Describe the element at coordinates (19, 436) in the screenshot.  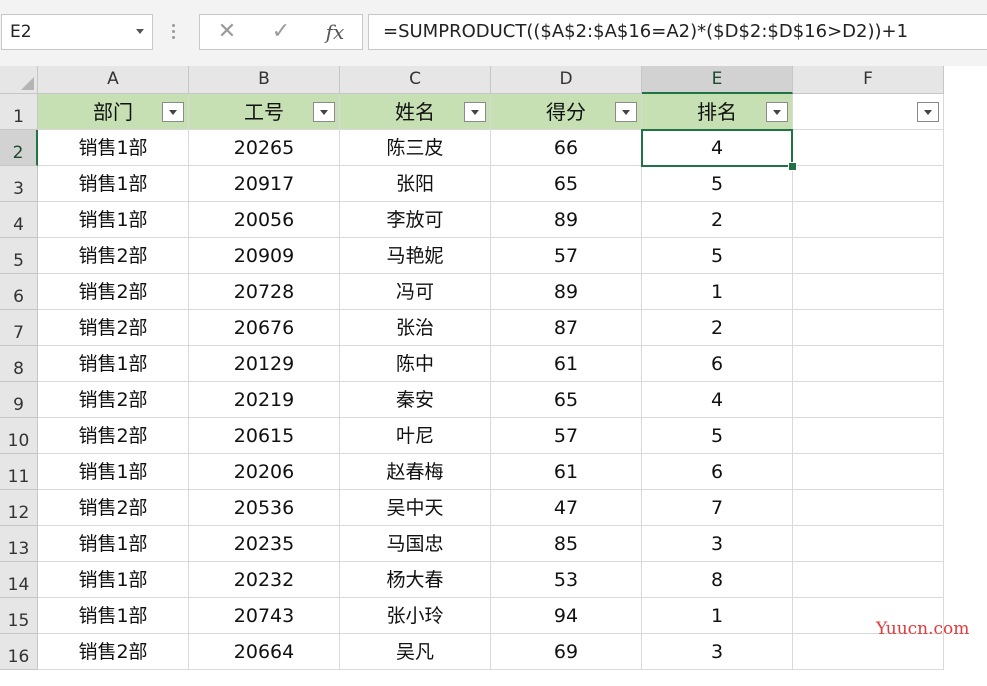
I see `row-header: 10` at that location.